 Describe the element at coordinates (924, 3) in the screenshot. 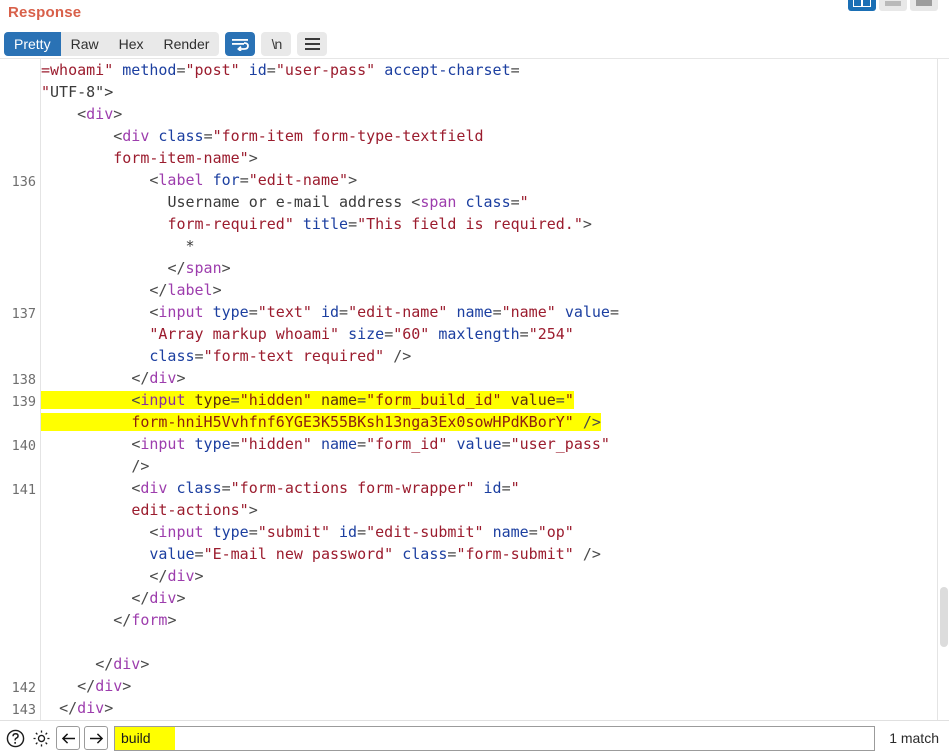

I see `single-pane-glyph` at that location.